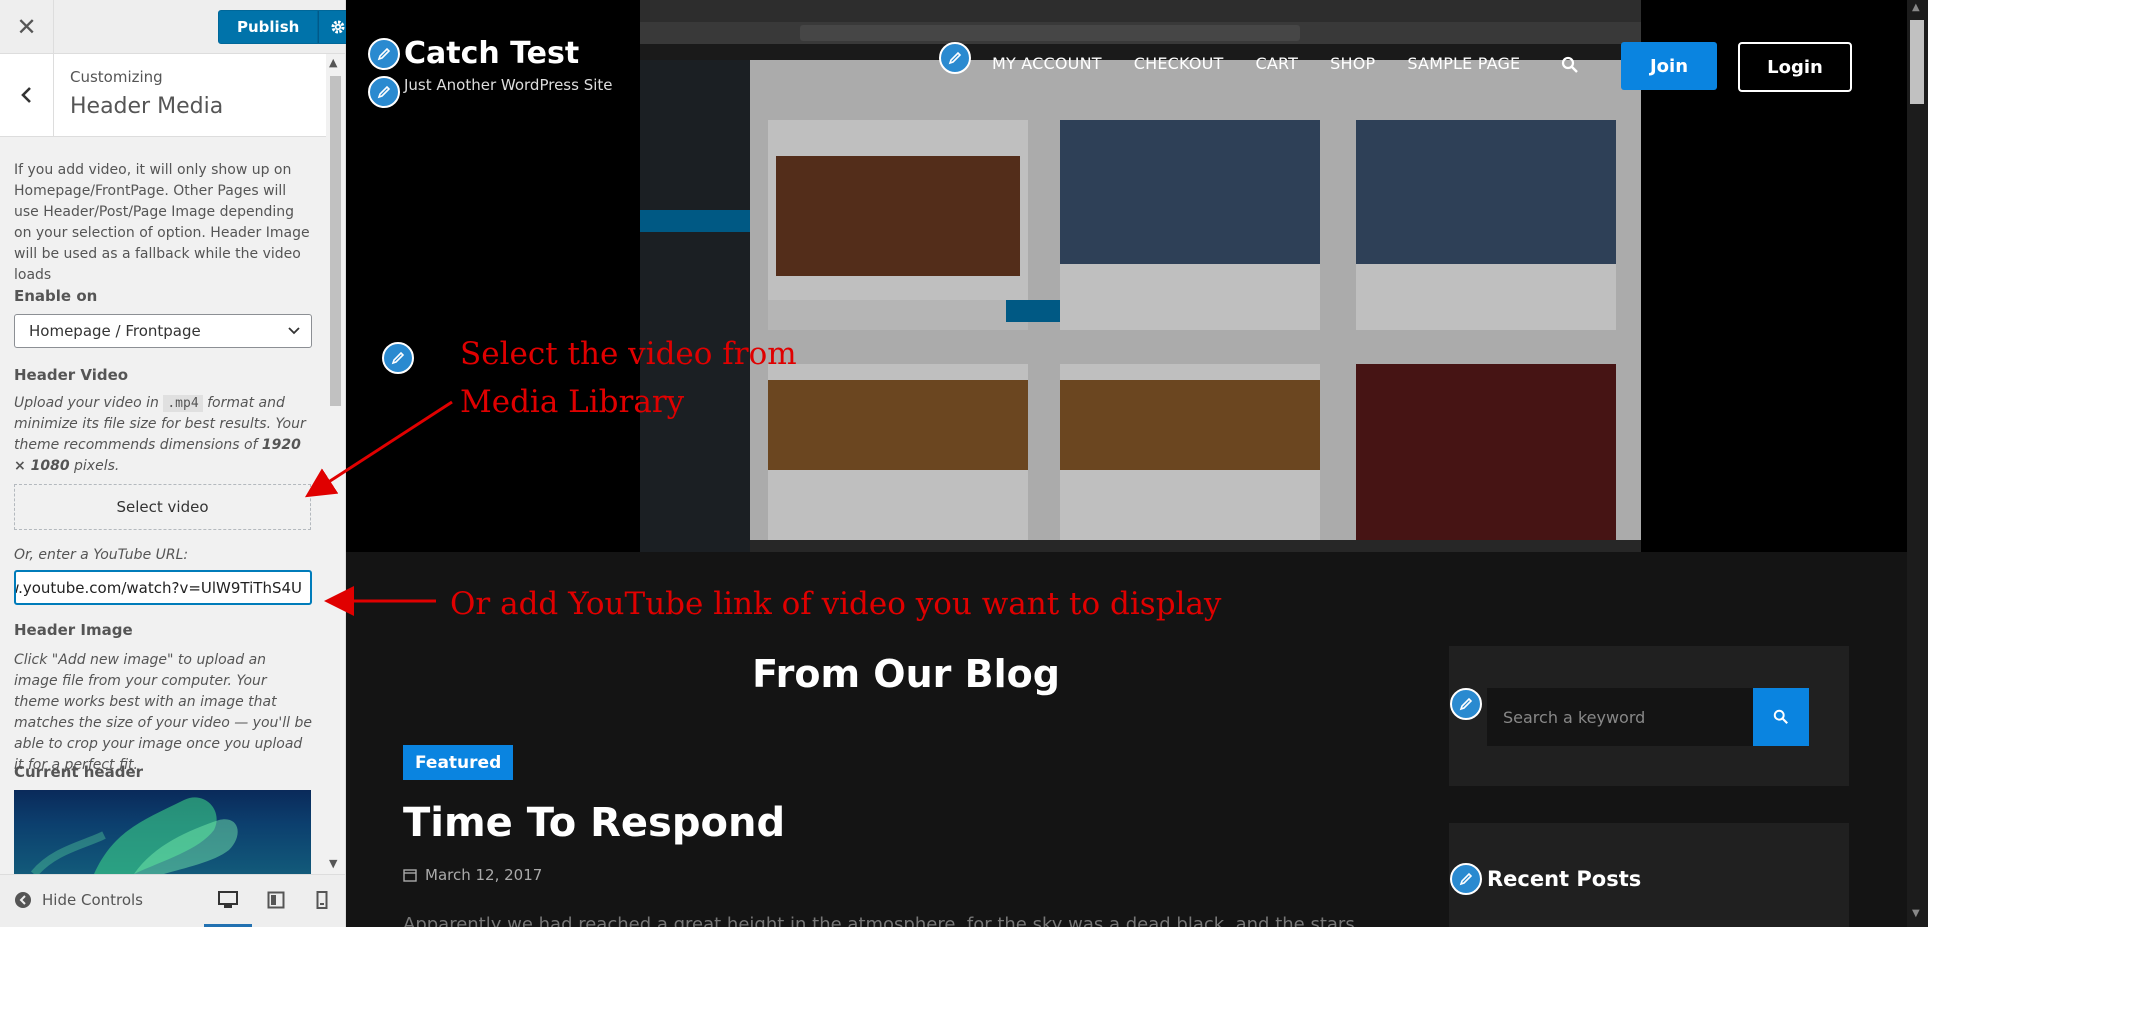 The image size is (2131, 1033). Describe the element at coordinates (228, 925) in the screenshot. I see `active-device-indicator` at that location.